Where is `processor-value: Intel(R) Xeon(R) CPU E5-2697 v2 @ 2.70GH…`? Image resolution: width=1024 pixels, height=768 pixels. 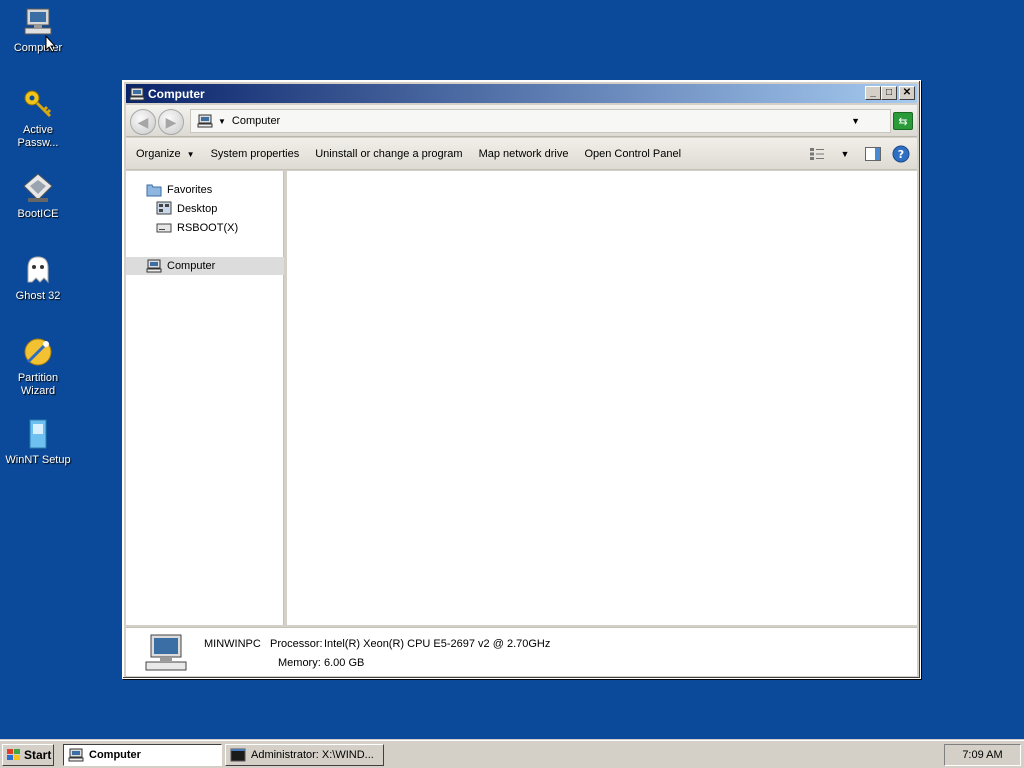 processor-value: Intel(R) Xeon(R) CPU E5-2697 v2 @ 2.70GH… is located at coordinates (437, 644).